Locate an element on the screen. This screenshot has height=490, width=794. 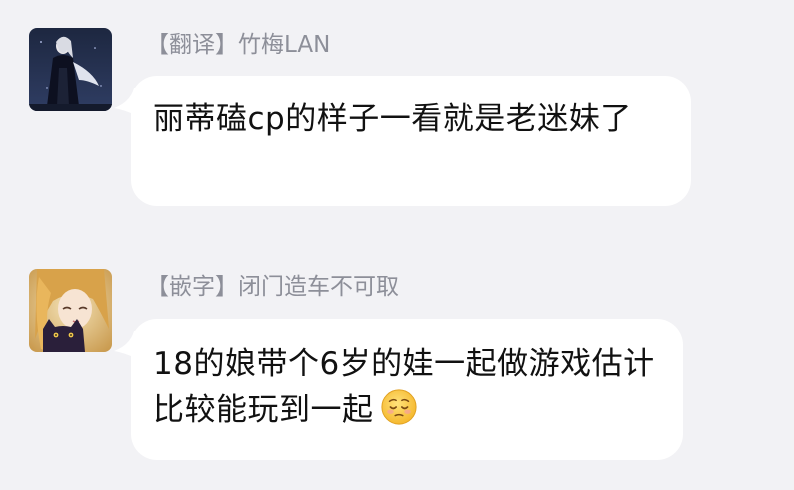
sender-name: 【翻译】竹梅LAN is located at coordinates (238, 45).